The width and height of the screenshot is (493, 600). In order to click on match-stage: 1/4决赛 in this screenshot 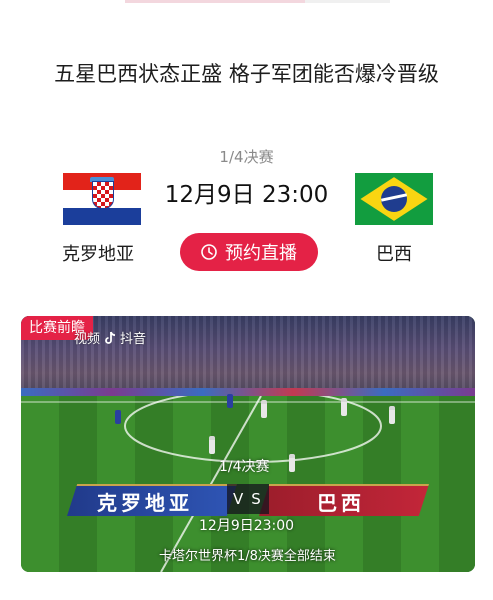, I will do `click(246, 157)`.